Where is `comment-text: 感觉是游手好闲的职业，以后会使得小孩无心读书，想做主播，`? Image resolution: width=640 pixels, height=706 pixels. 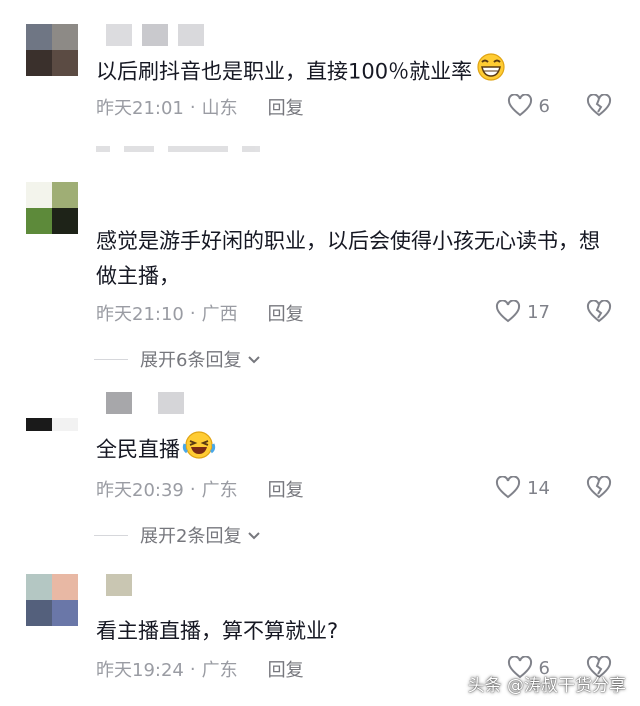 comment-text: 感觉是游手好闲的职业，以后会使得小孩无心读书，想做主播， is located at coordinates (348, 258).